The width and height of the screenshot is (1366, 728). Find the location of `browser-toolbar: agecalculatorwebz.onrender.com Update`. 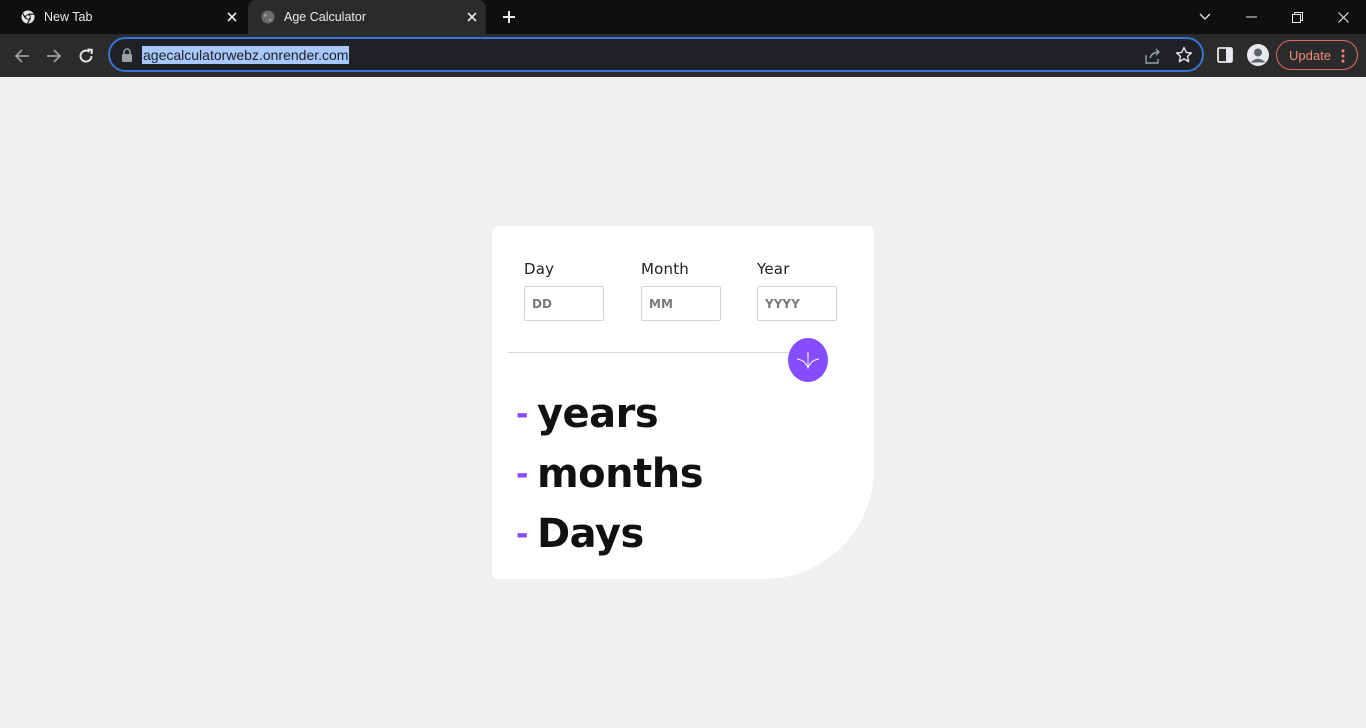

browser-toolbar: agecalculatorwebz.onrender.com Update is located at coordinates (683, 55).